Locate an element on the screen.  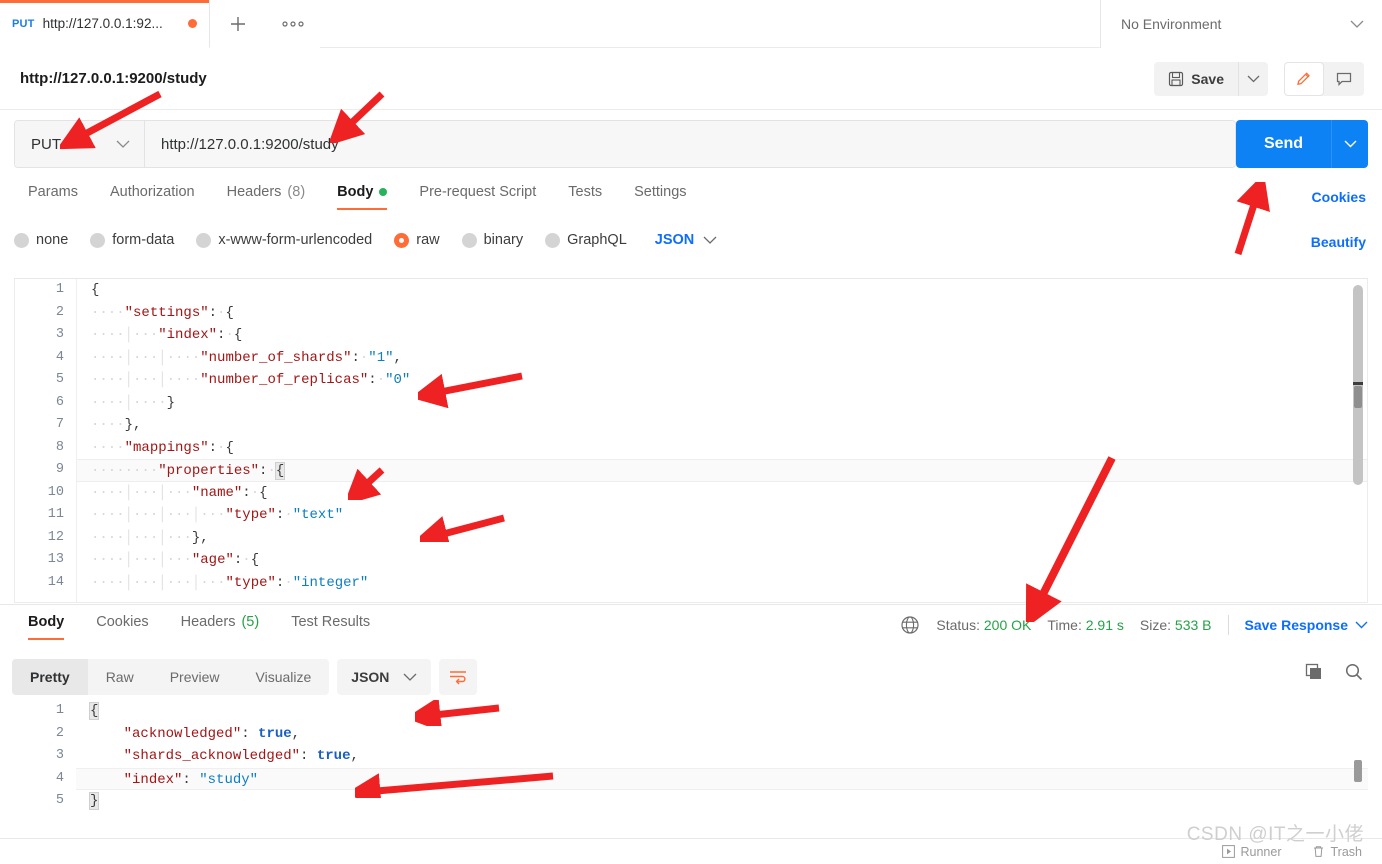
response-tab-test-results: Test Results is located at coordinates (330, 627).